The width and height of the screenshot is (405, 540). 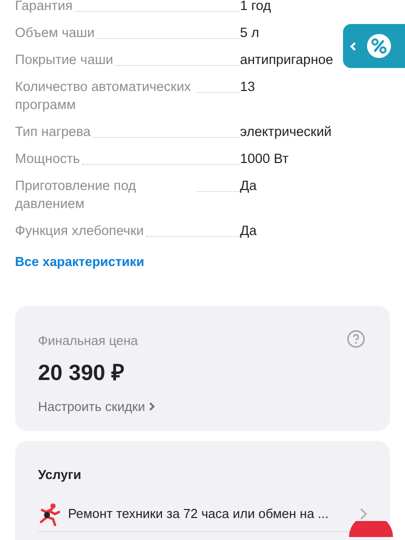 What do you see at coordinates (44, 7) in the screenshot?
I see `spec-label: Гарантия` at bounding box center [44, 7].